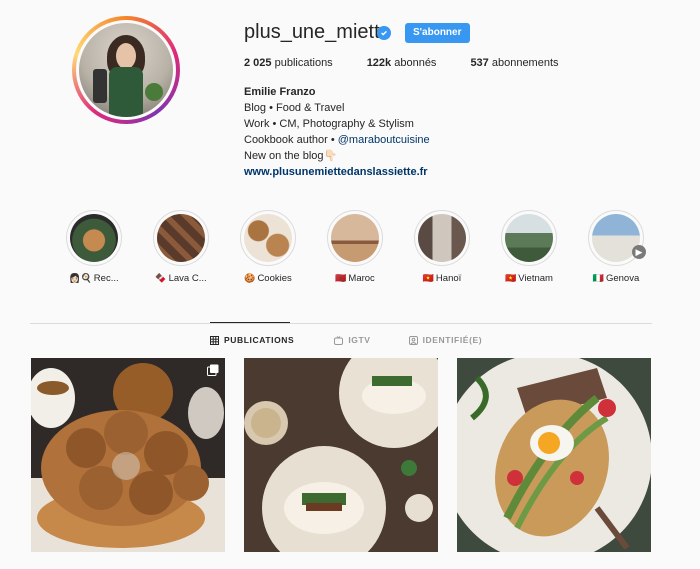  I want to click on tab-publications: PUBLICATIONS, so click(252, 340).